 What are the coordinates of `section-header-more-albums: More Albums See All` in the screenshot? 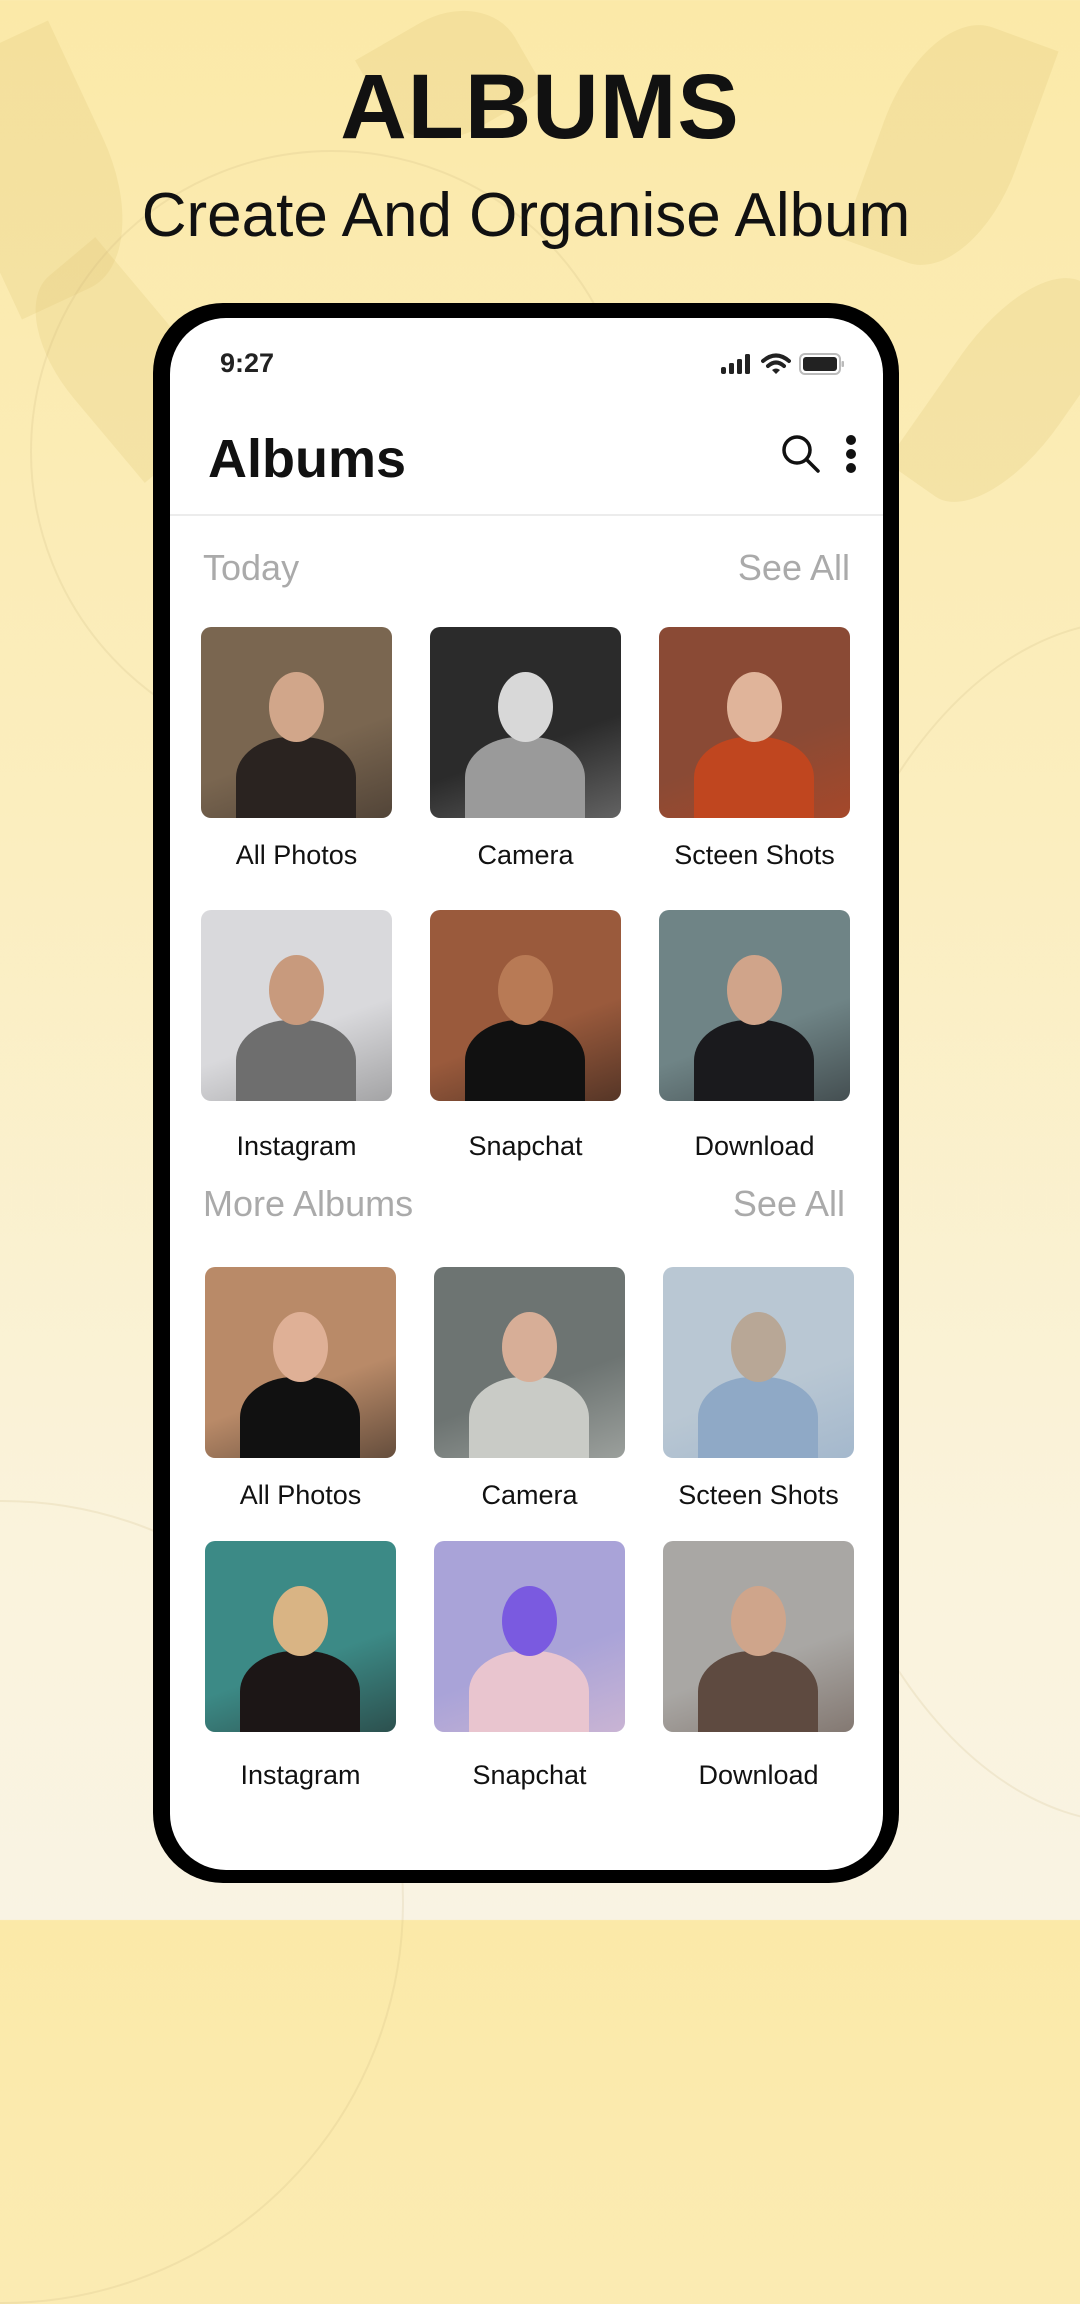 It's located at (524, 1204).